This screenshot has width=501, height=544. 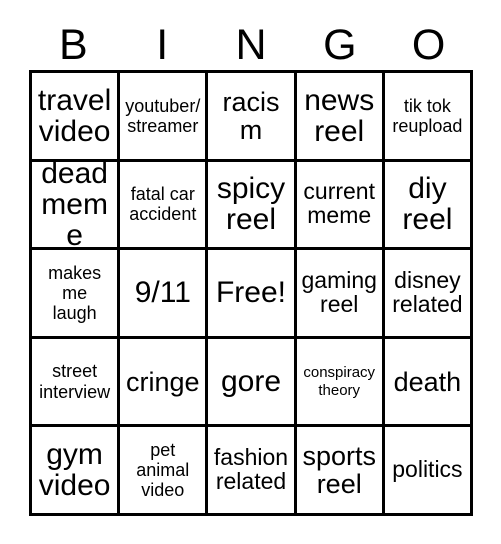 I want to click on bingo-cell-label: gore, so click(x=251, y=381).